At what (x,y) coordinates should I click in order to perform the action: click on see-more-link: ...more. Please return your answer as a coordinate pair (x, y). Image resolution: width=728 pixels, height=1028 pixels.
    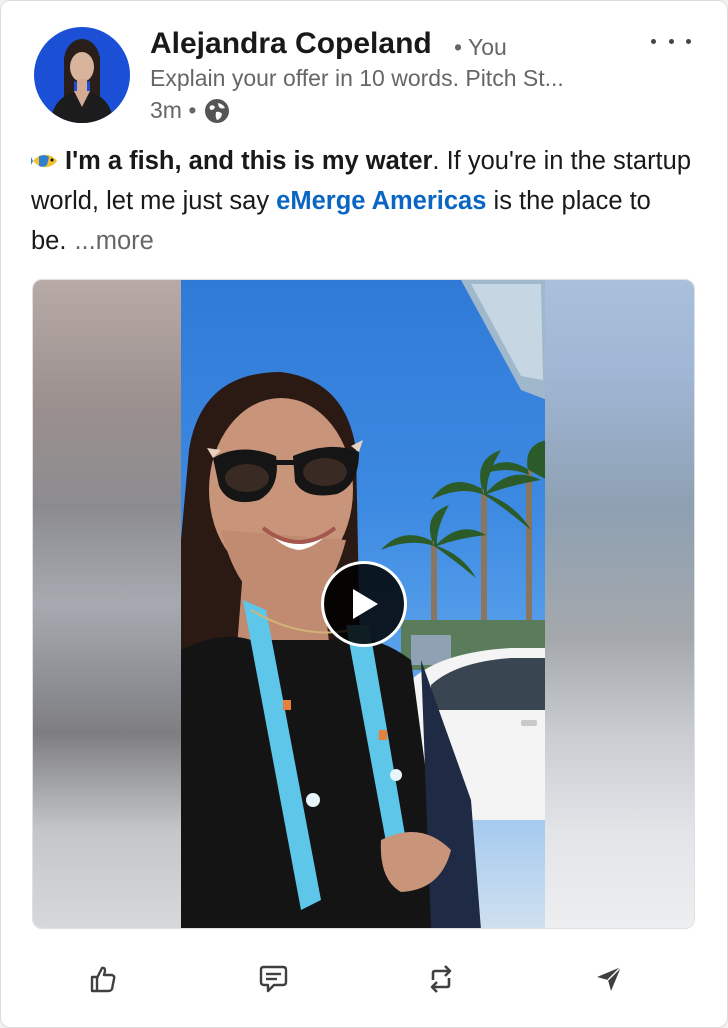
    Looking at the image, I should click on (113, 241).